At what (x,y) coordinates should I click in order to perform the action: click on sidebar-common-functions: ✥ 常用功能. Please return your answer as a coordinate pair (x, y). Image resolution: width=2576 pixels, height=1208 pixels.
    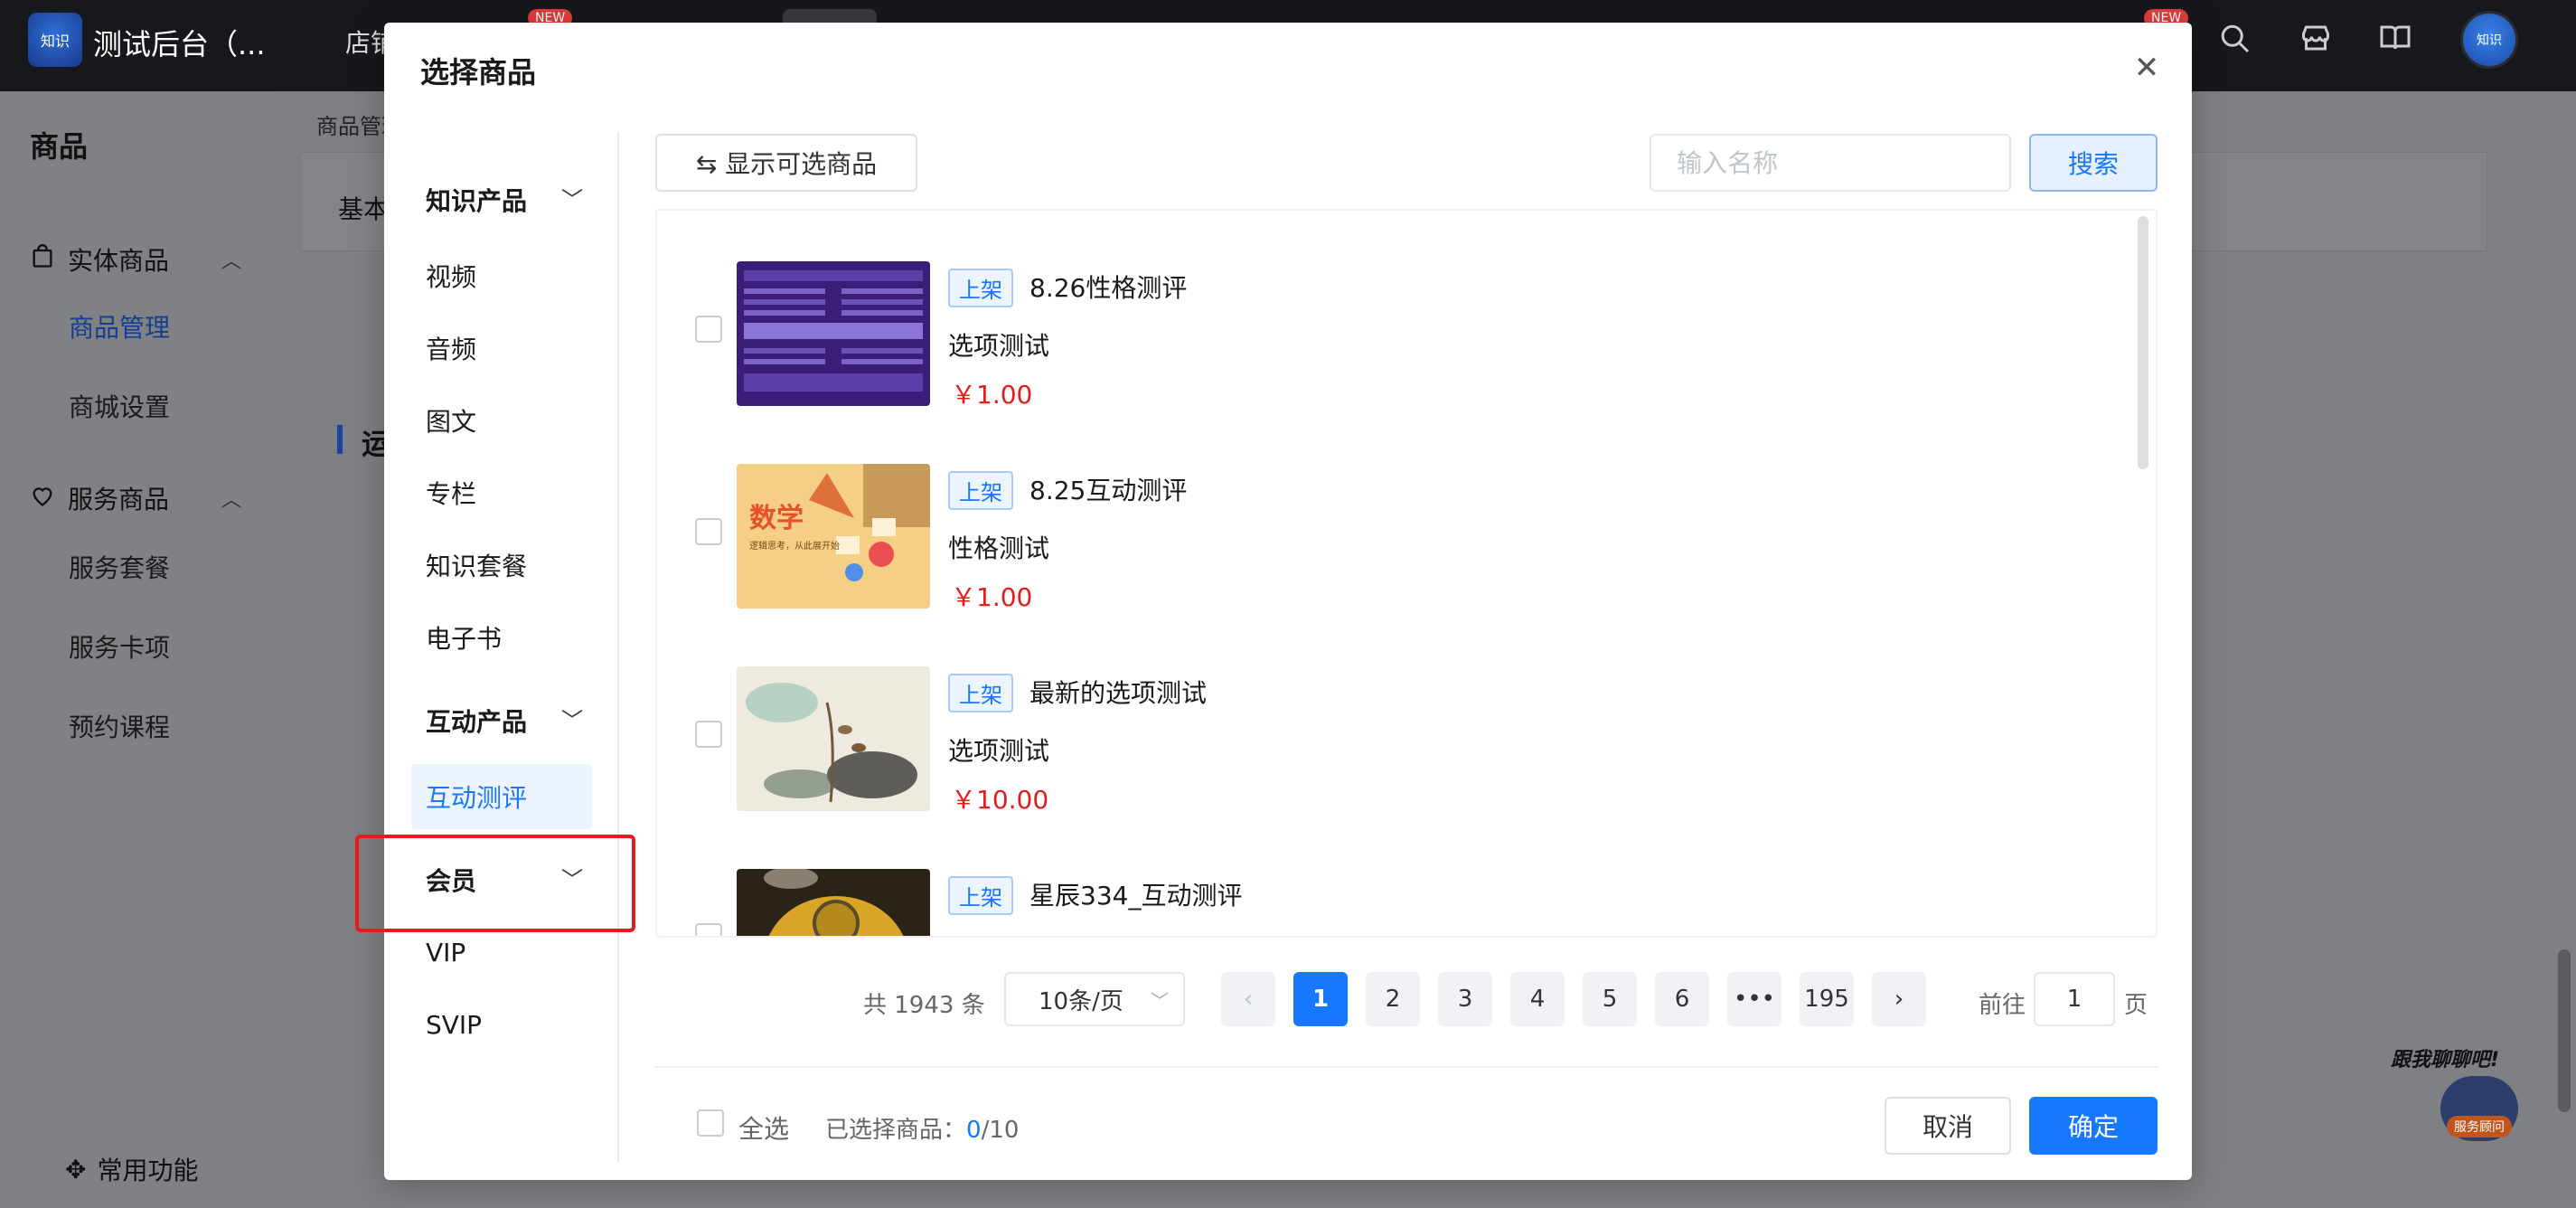
    Looking at the image, I should click on (131, 1169).